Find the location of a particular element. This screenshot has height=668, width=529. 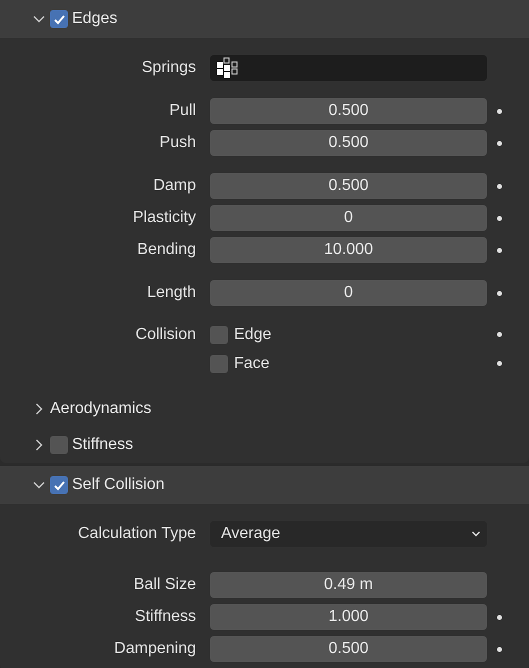

number-field: 0.49 m is located at coordinates (348, 585).